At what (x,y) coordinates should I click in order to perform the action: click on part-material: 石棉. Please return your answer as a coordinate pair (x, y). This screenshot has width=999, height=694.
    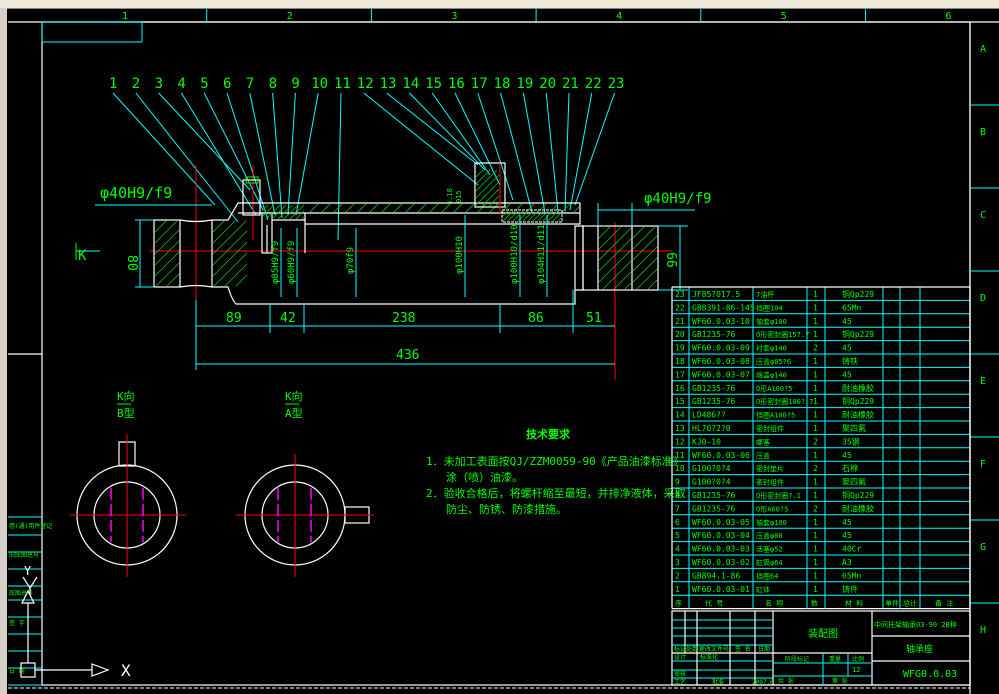
    Looking at the image, I should click on (850, 468).